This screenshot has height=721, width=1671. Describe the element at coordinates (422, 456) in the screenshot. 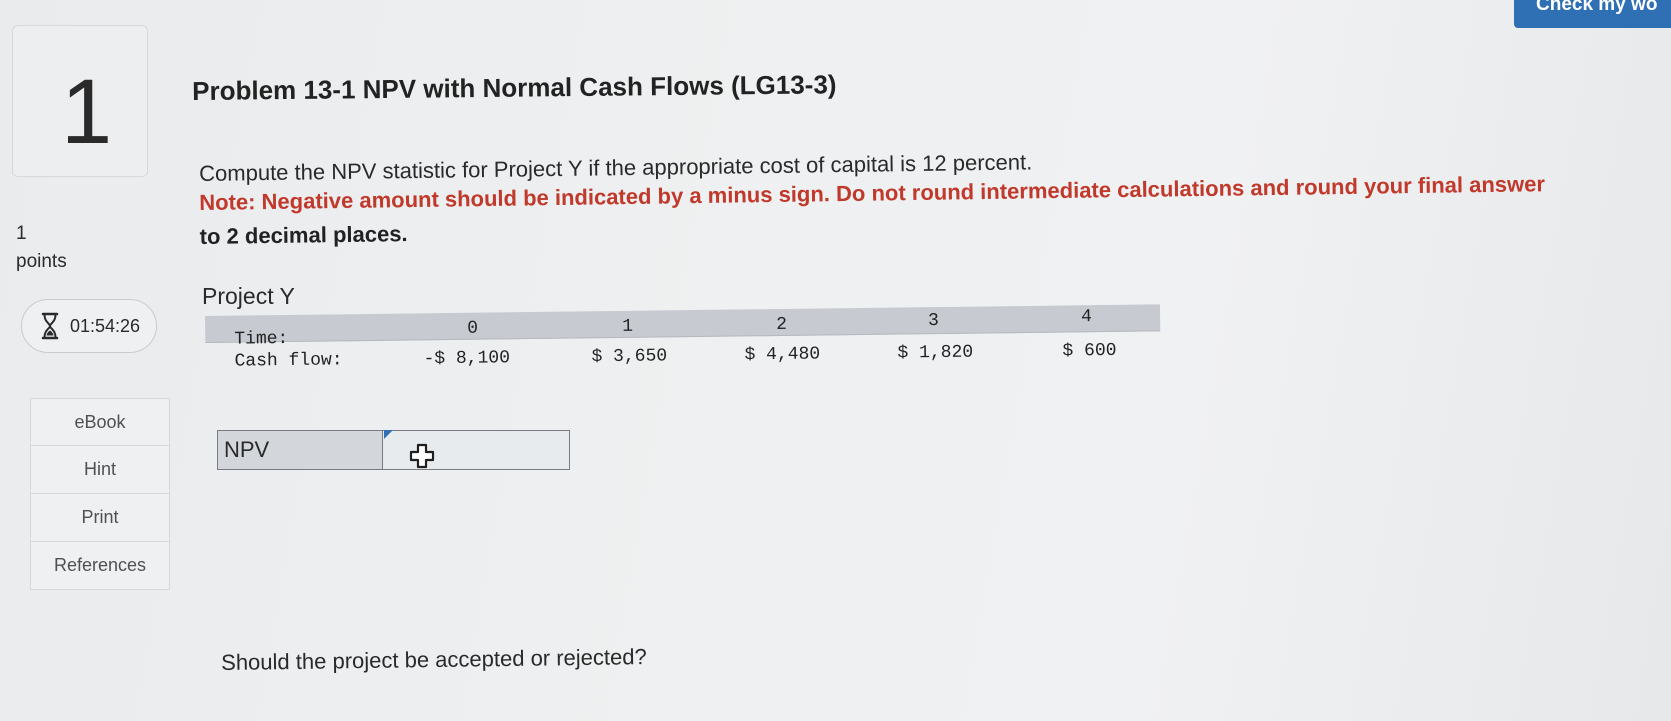

I see `move-cursor-icon` at that location.